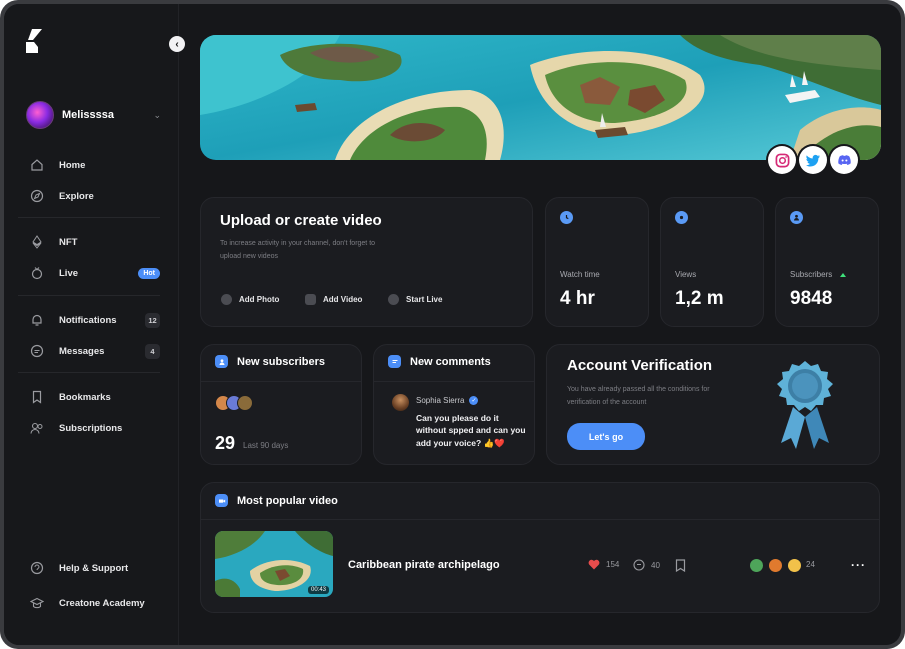 This screenshot has width=905, height=649. I want to click on discord-button, so click(844, 160).